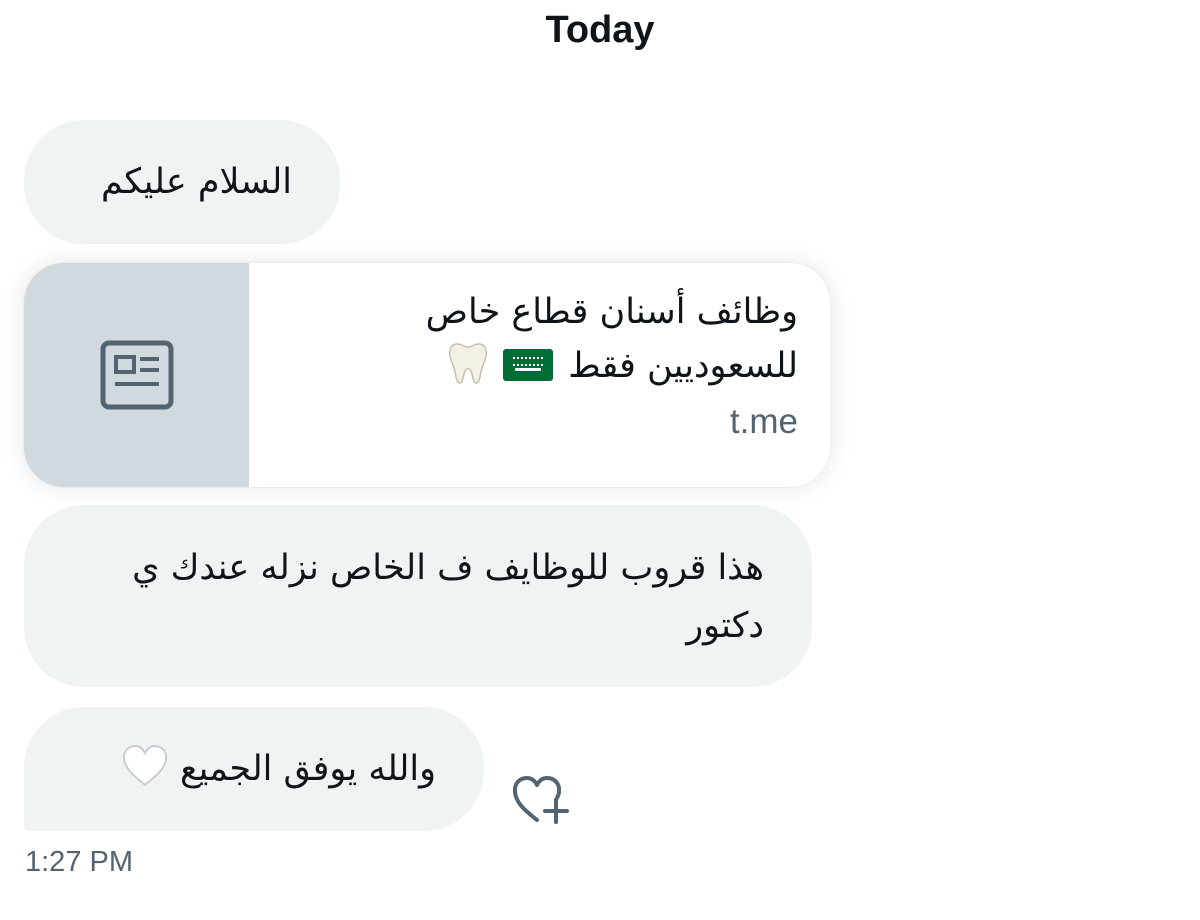  What do you see at coordinates (307, 769) in the screenshot?
I see `message-text: والله يوفق الجميع` at bounding box center [307, 769].